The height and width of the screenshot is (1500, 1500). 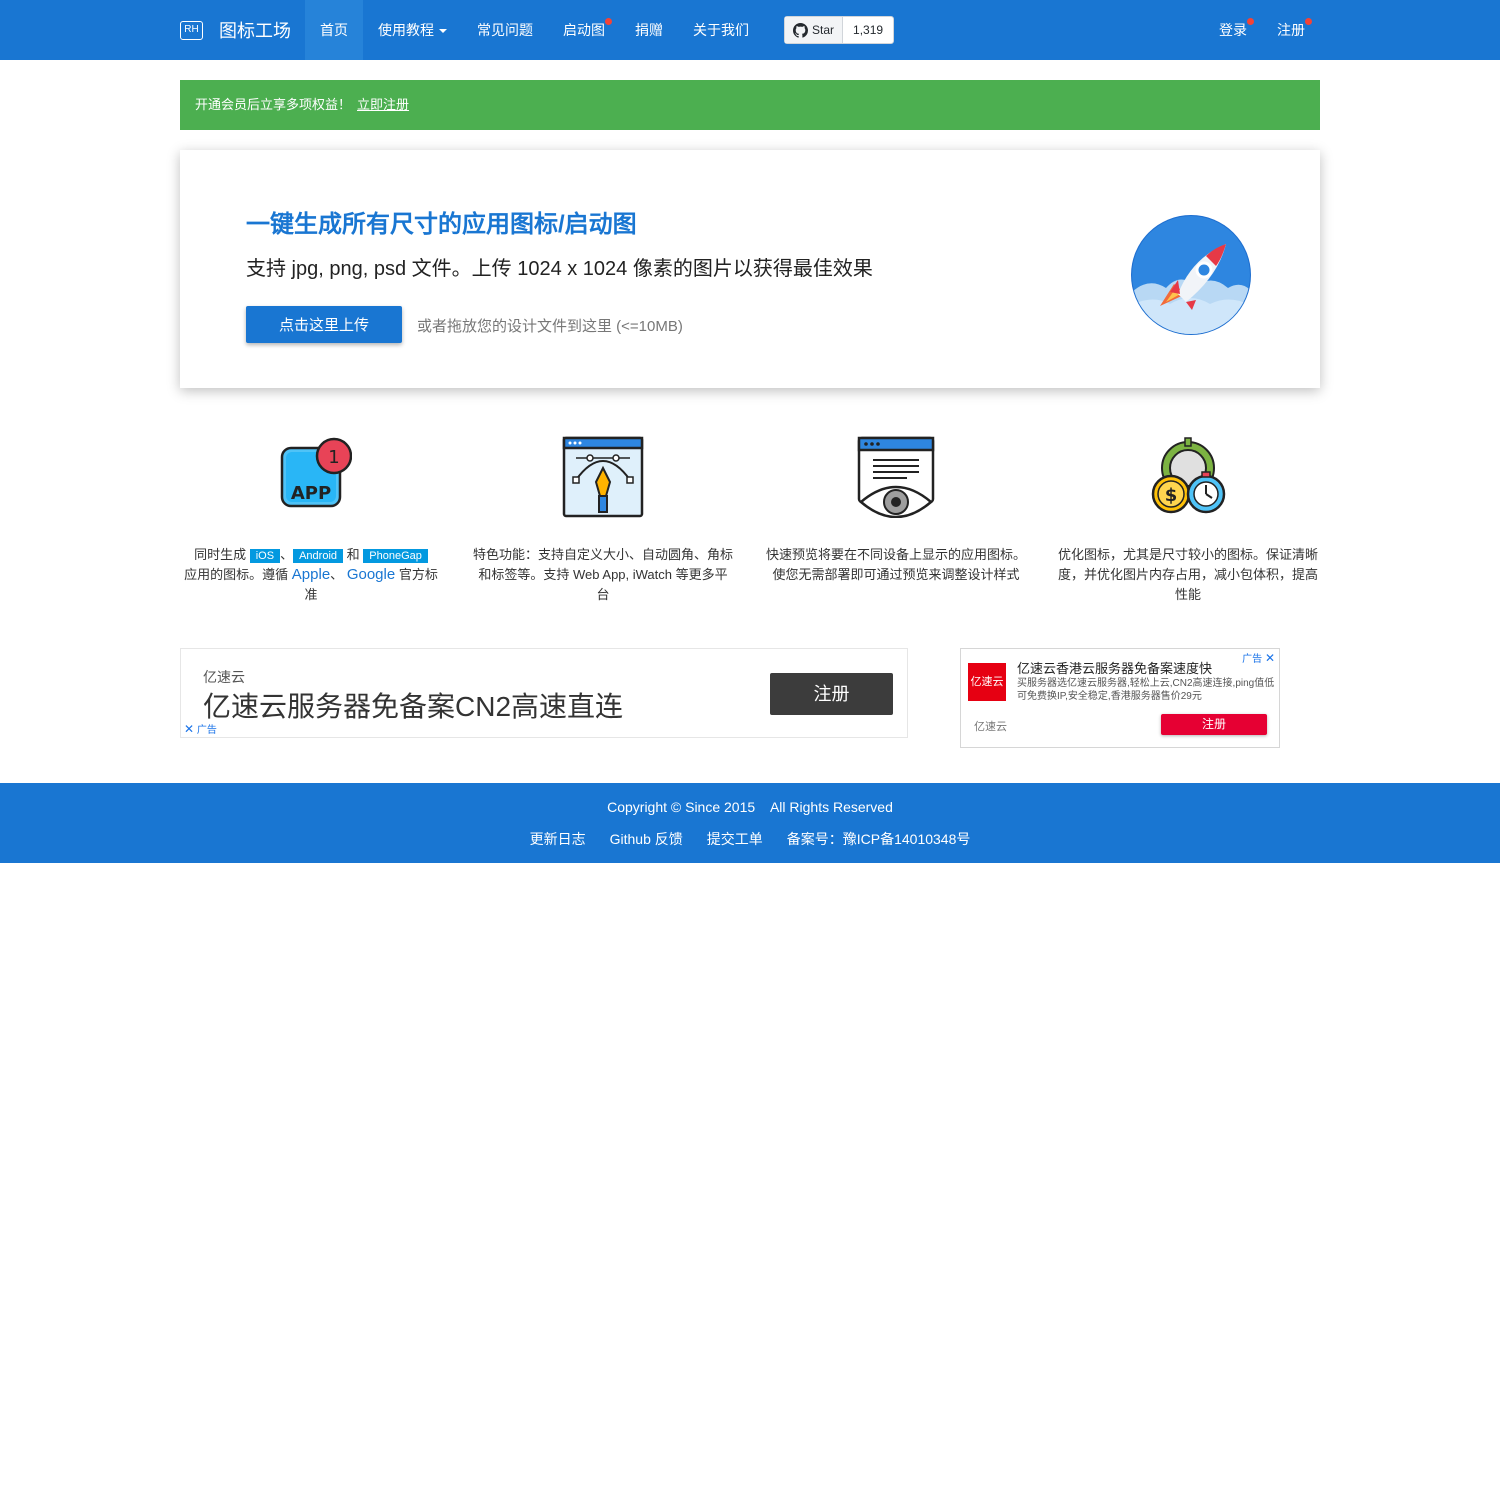 I want to click on optimize-gear-coin-icon: $, so click(x=1188, y=475).